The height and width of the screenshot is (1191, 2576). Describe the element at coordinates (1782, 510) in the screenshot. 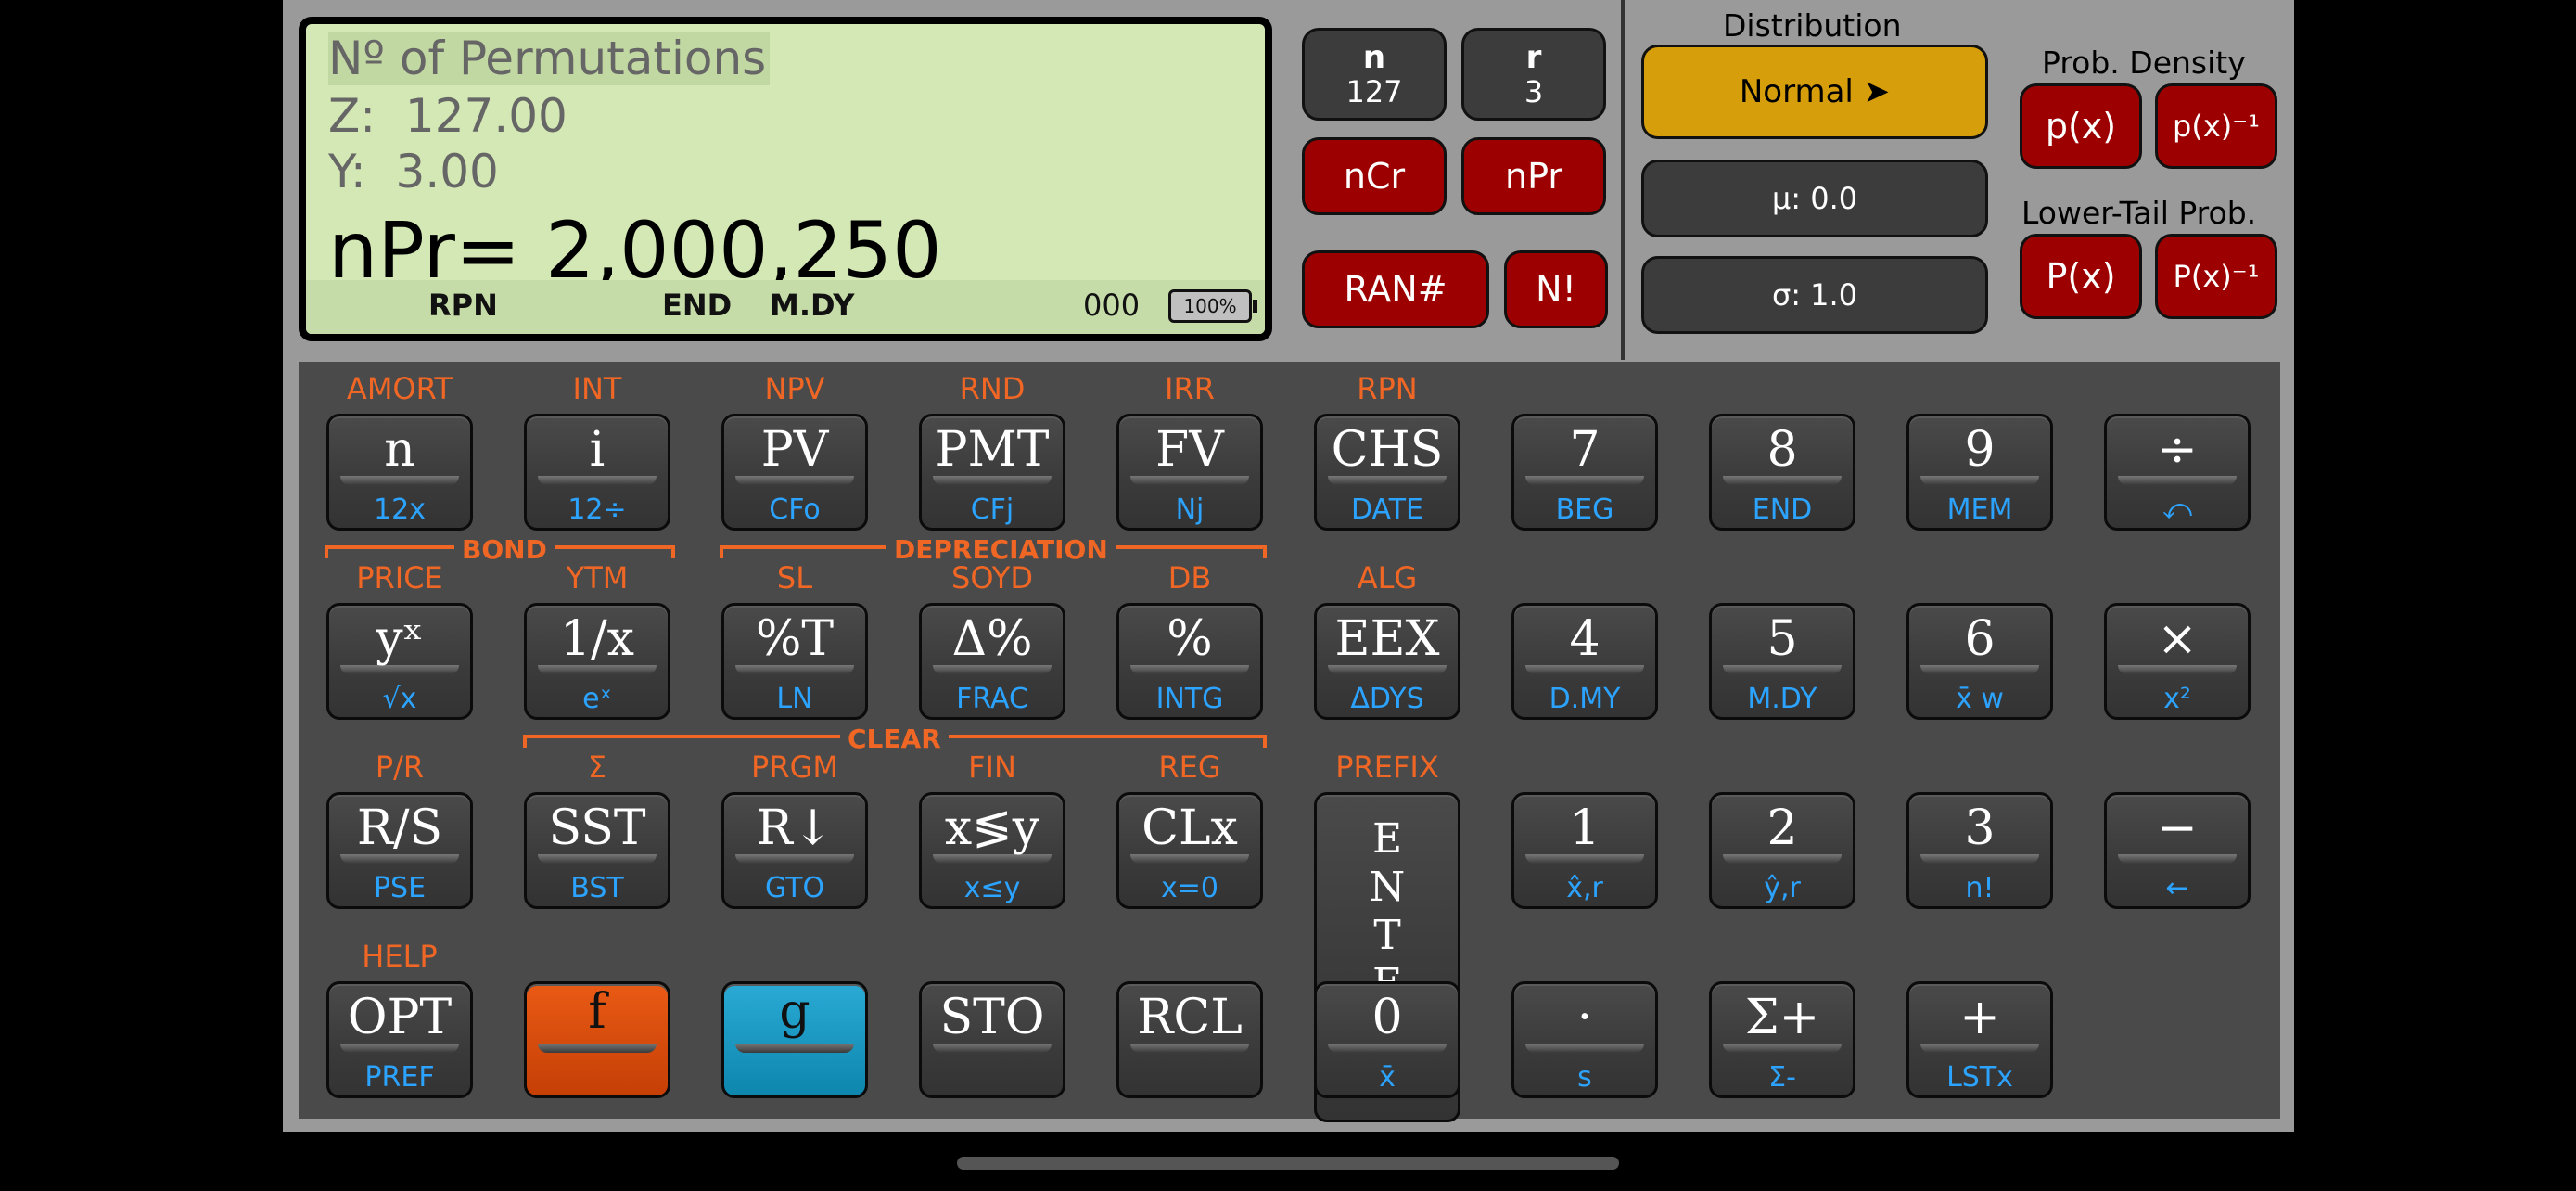

I see `key-sub-label: END` at that location.